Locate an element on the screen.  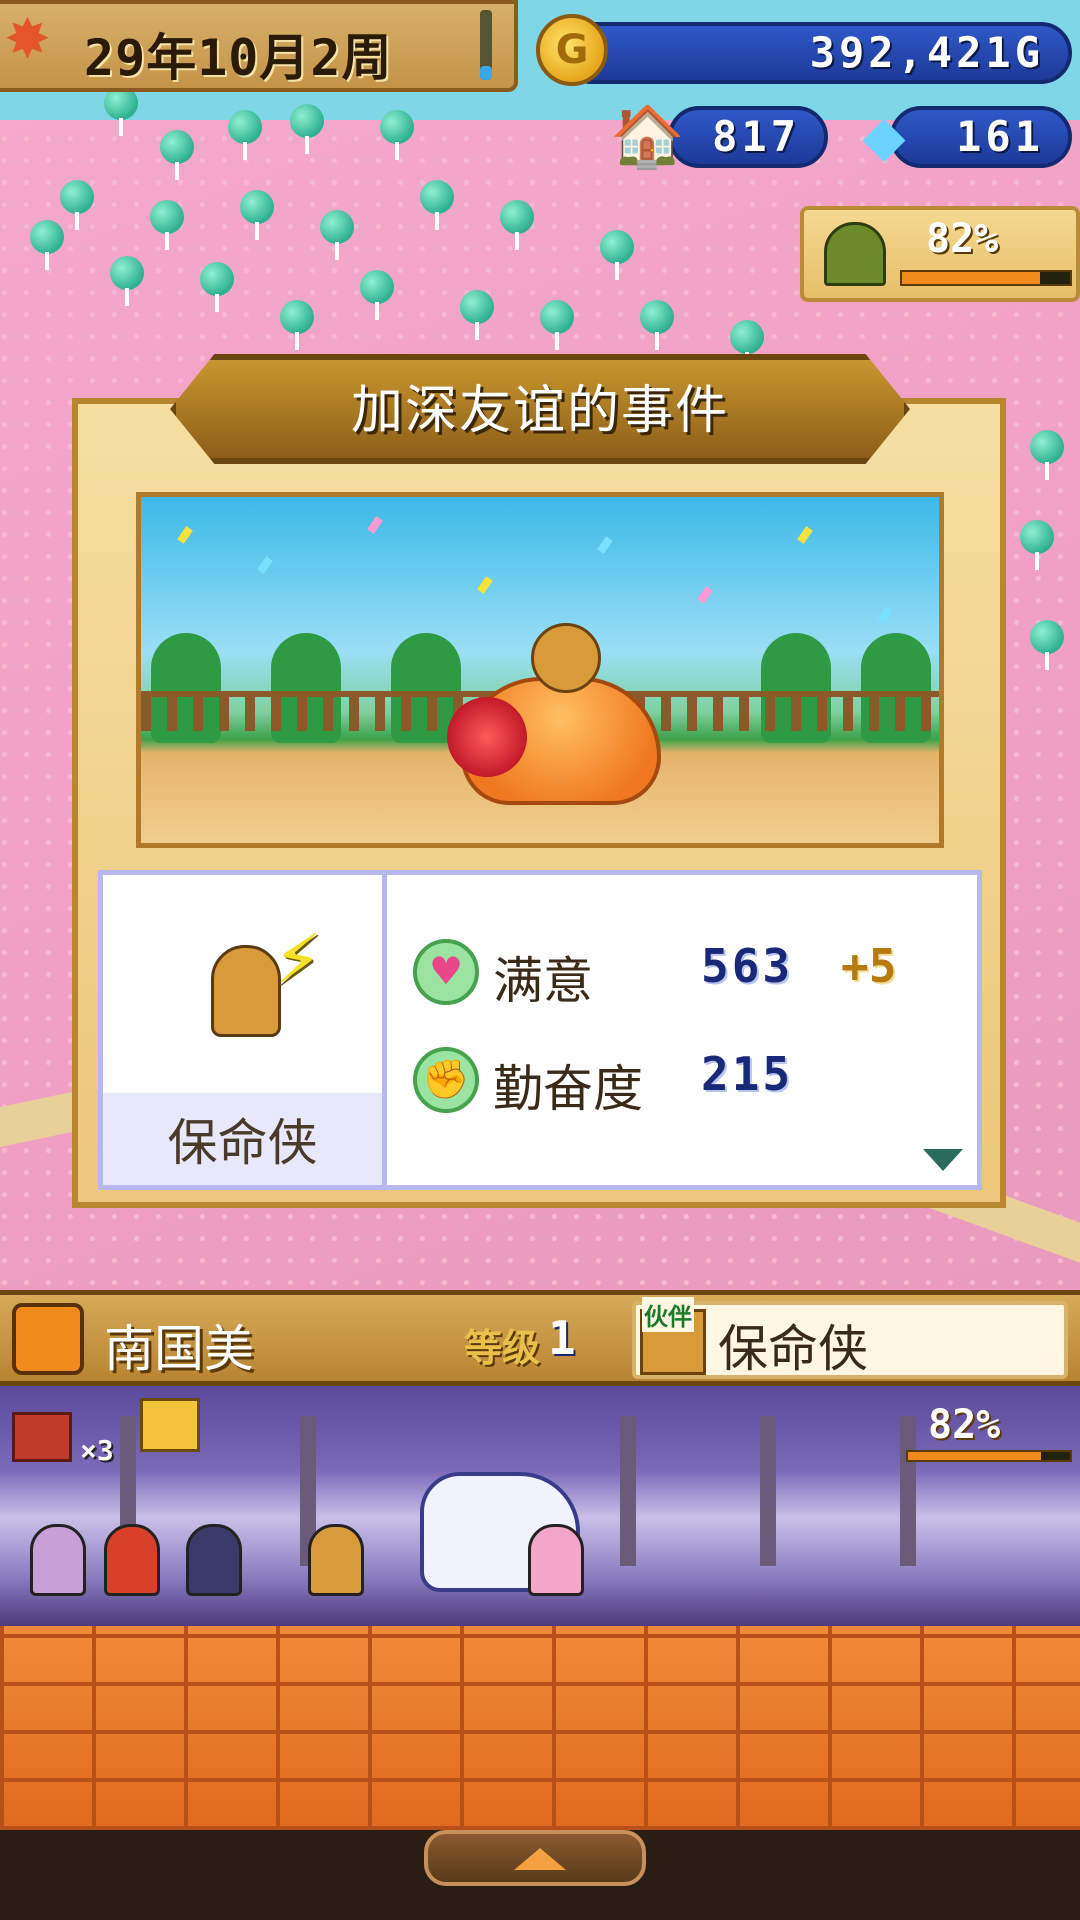
hut-icon is located at coordinates (855, 254).